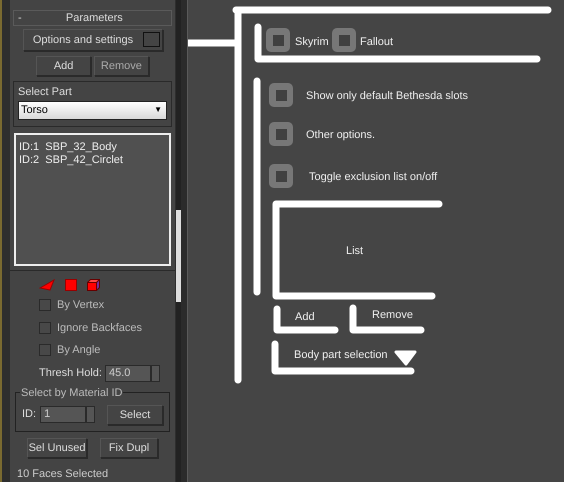 This screenshot has width=564, height=482. Describe the element at coordinates (341, 135) in the screenshot. I see `checkbox-label: Other options.` at that location.